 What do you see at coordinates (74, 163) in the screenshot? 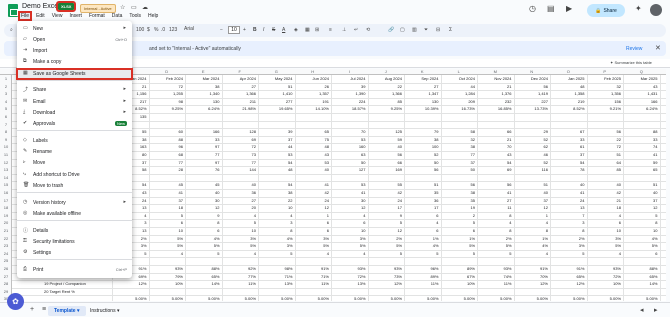
I see `menu-item-move: ▹ Move` at bounding box center [74, 163].